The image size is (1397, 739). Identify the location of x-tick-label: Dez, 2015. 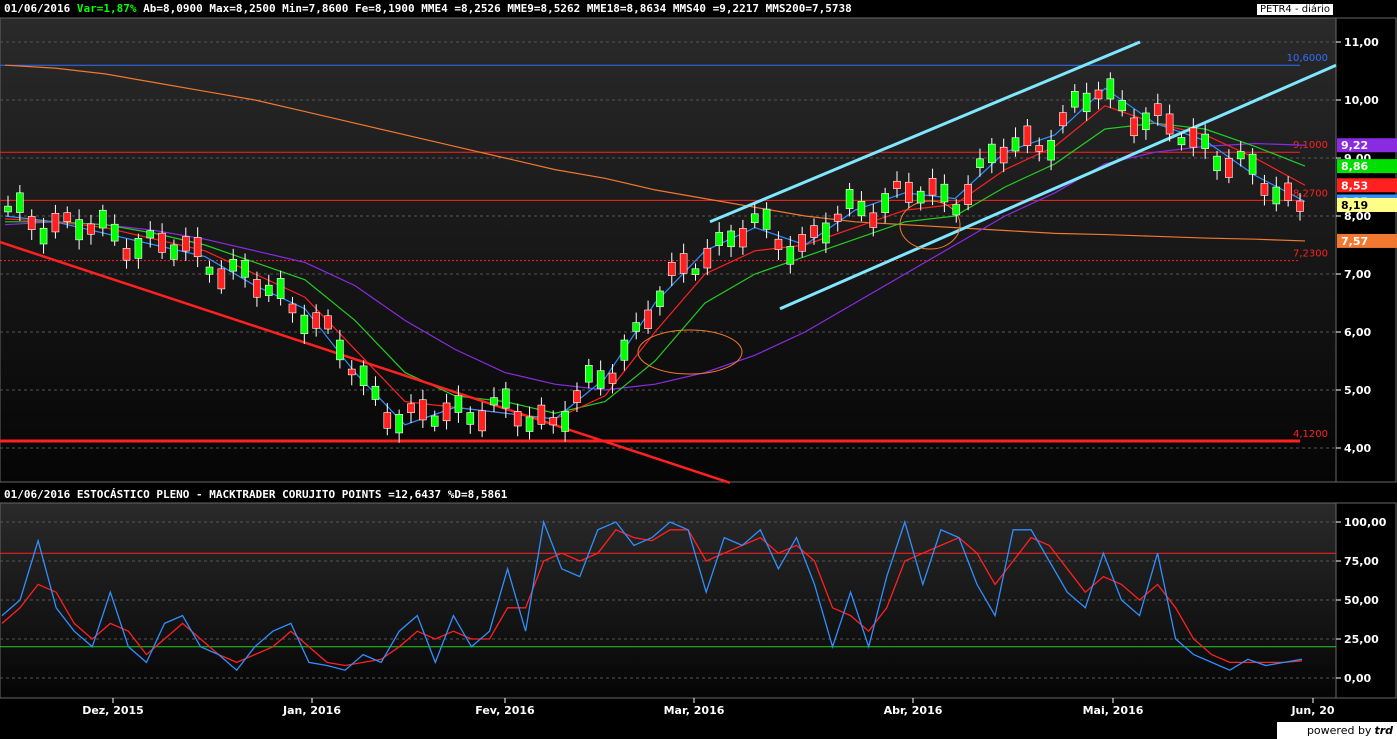
(113, 710).